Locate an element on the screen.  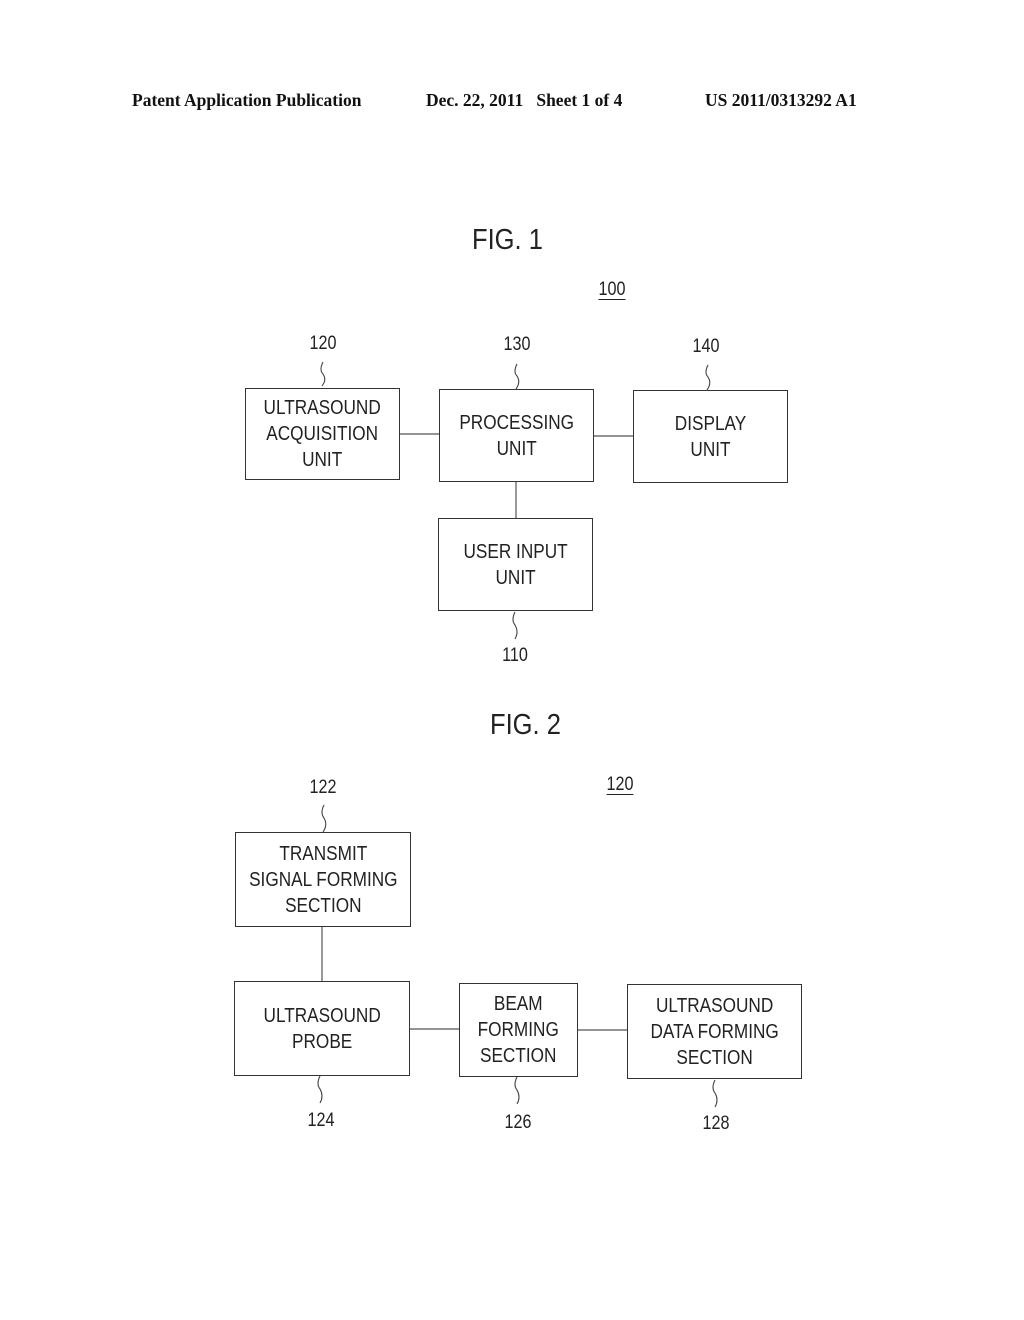
block-display-unit: DISPLAY UNIT is located at coordinates (710, 436).